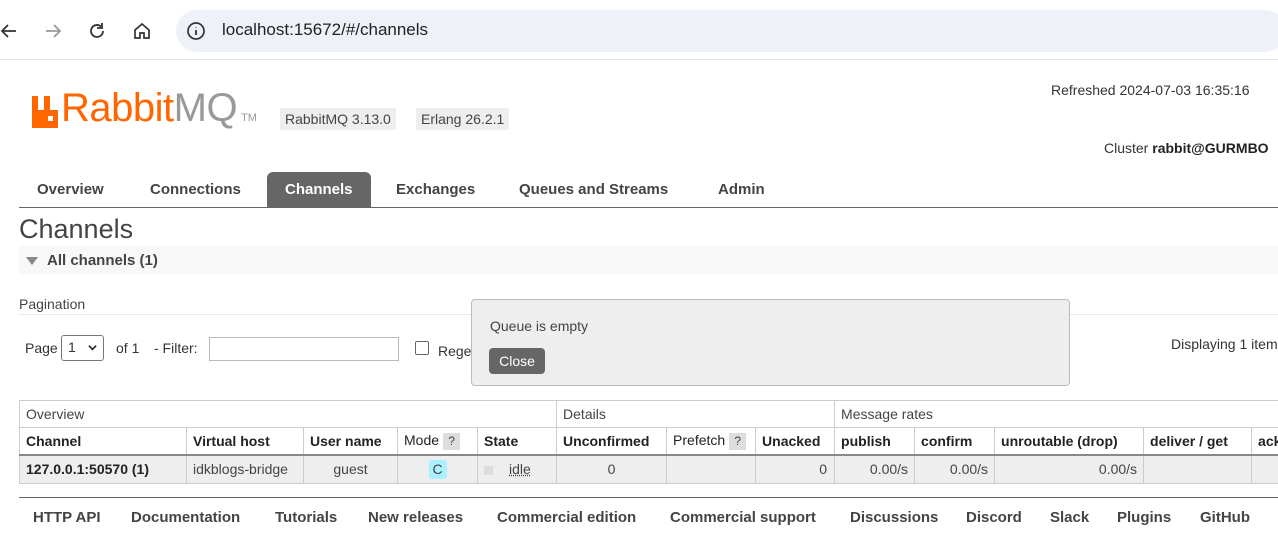 The image size is (1278, 559). Describe the element at coordinates (539, 326) in the screenshot. I see `popup-message: Queue is empty` at that location.